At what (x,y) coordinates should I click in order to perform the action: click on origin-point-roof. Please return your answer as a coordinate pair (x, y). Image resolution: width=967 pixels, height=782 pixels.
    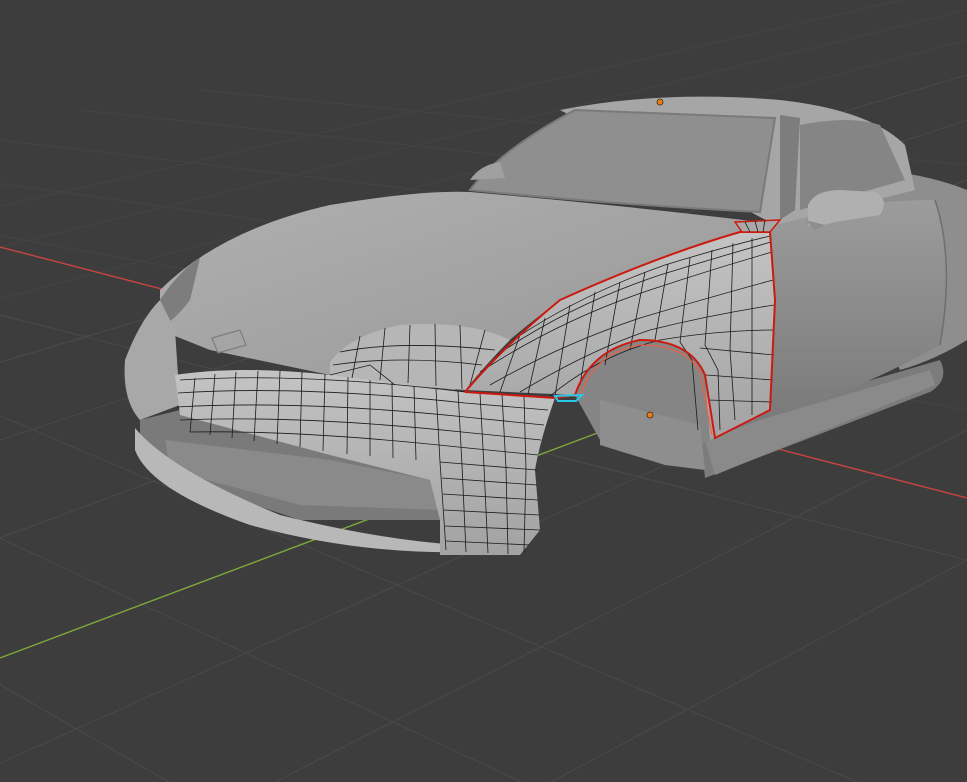
    Looking at the image, I should click on (660, 102).